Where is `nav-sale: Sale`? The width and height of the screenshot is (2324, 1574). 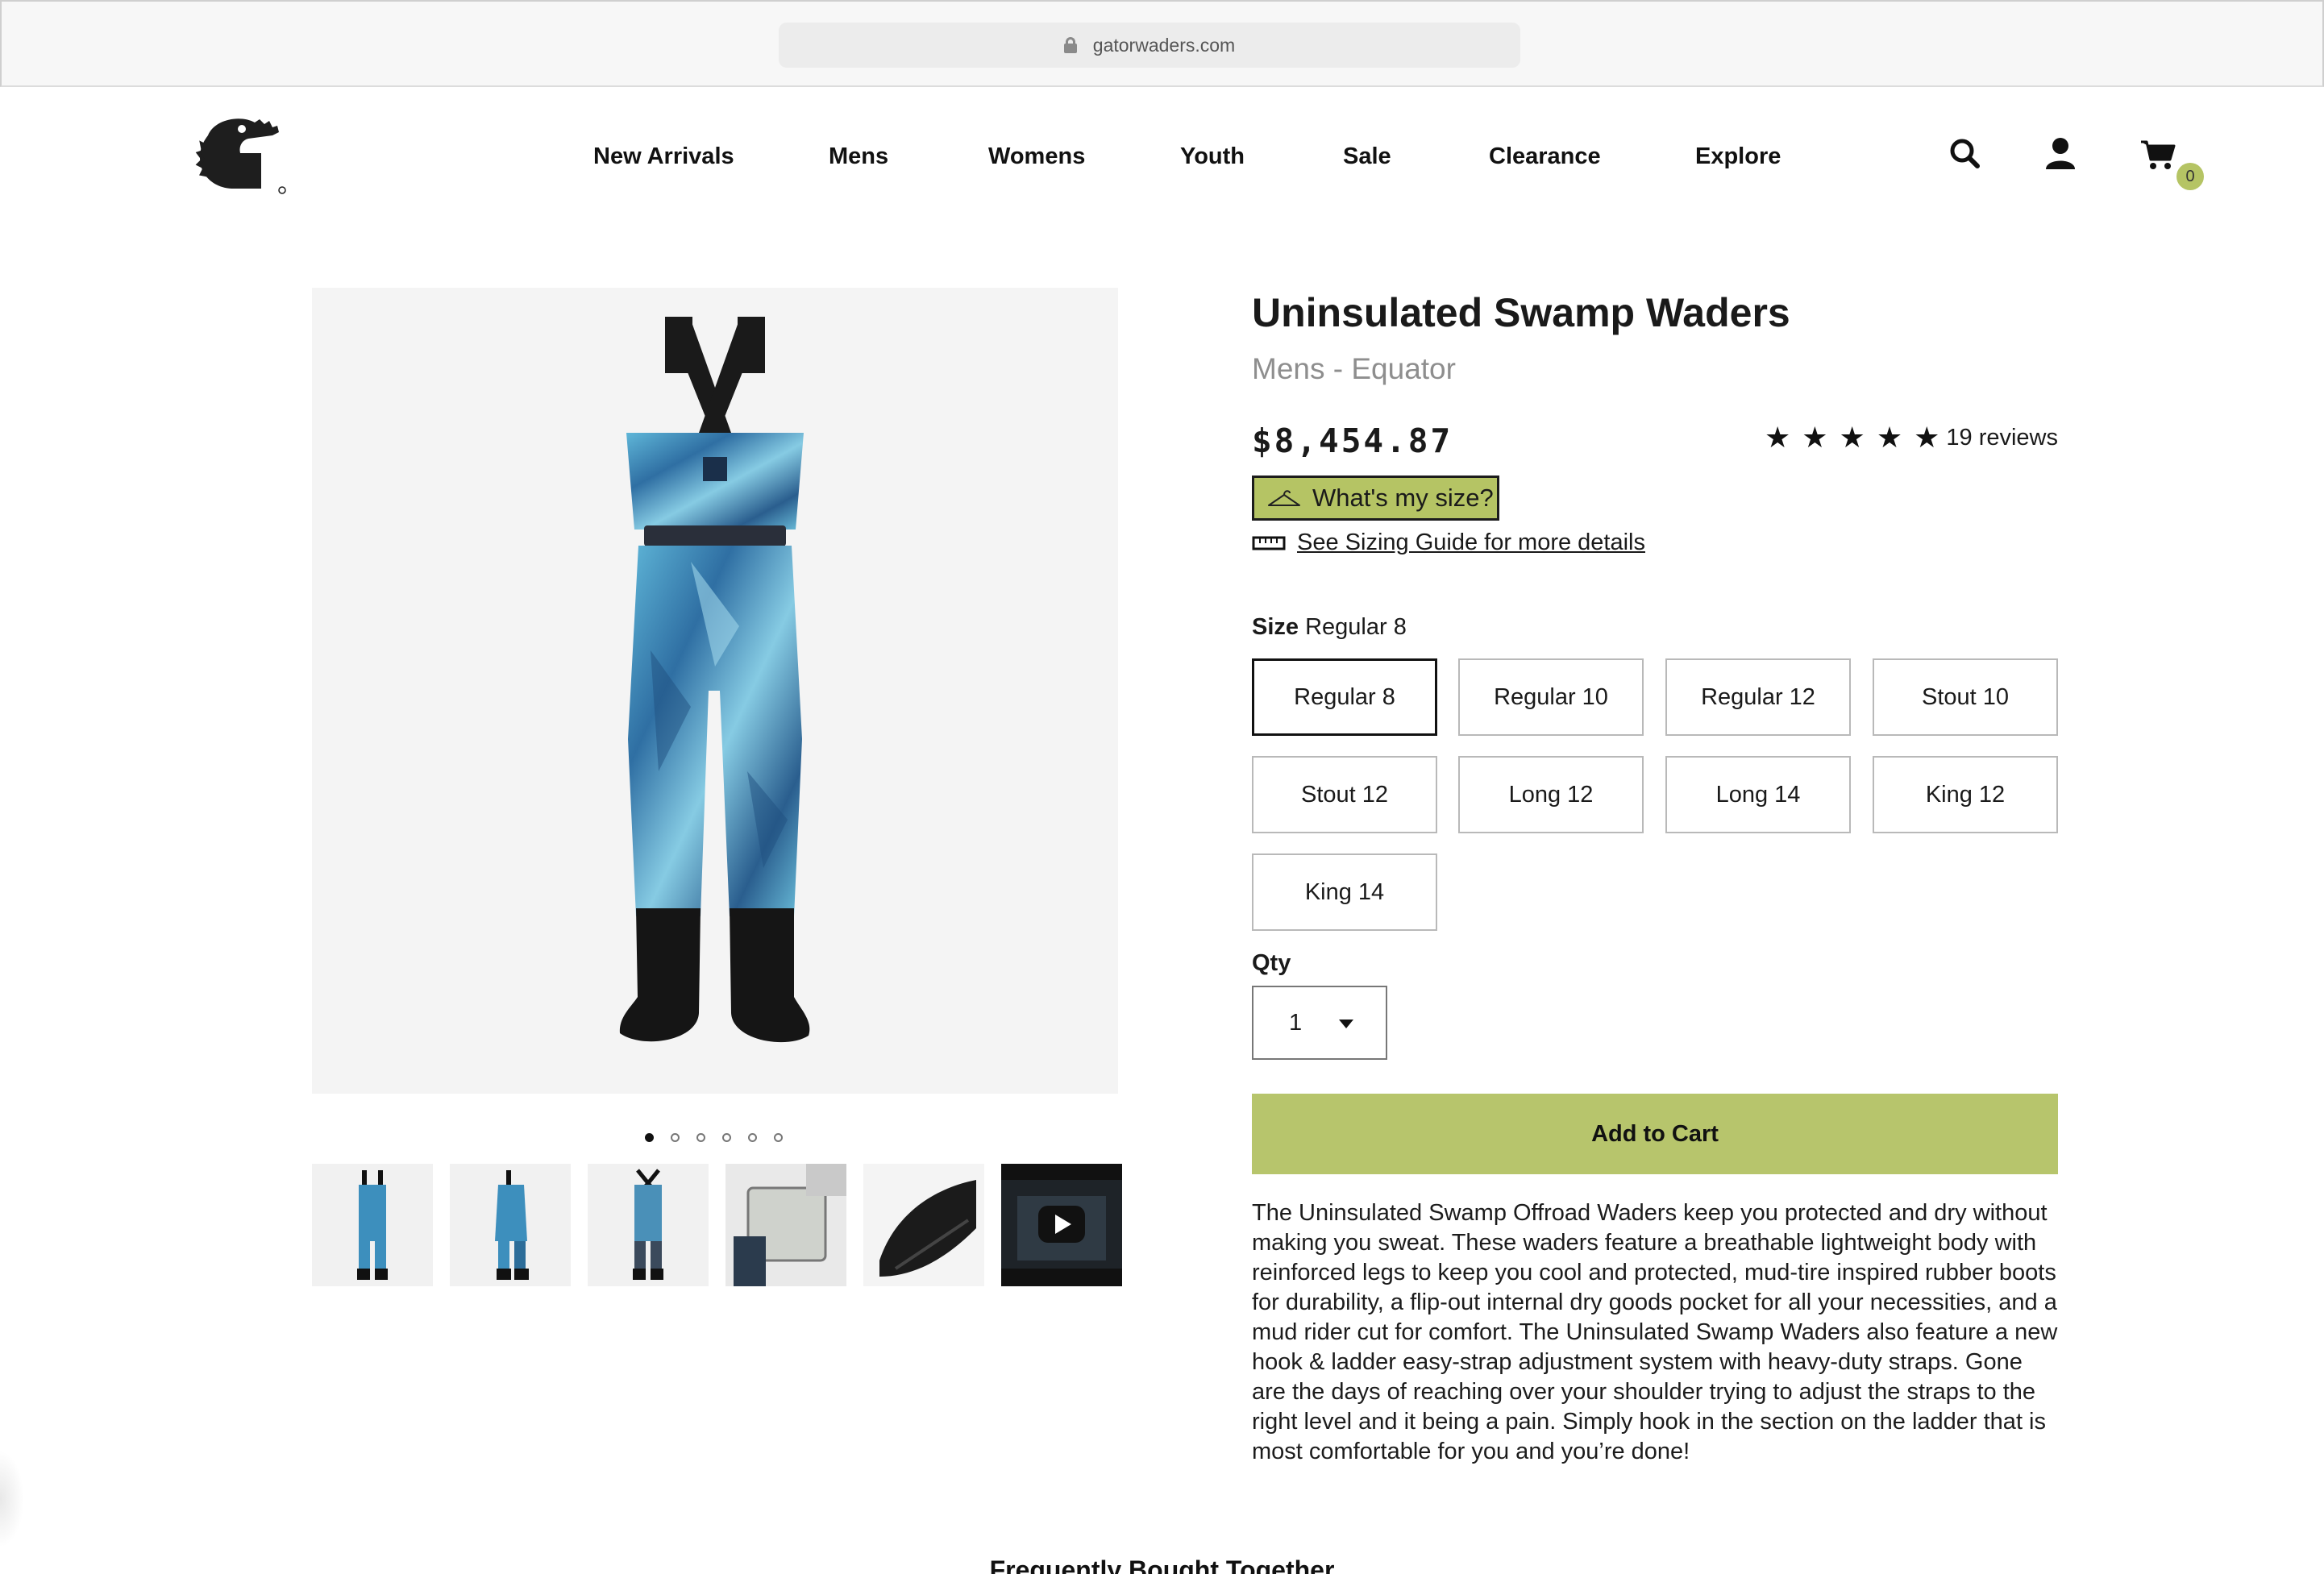 nav-sale: Sale is located at coordinates (1367, 156).